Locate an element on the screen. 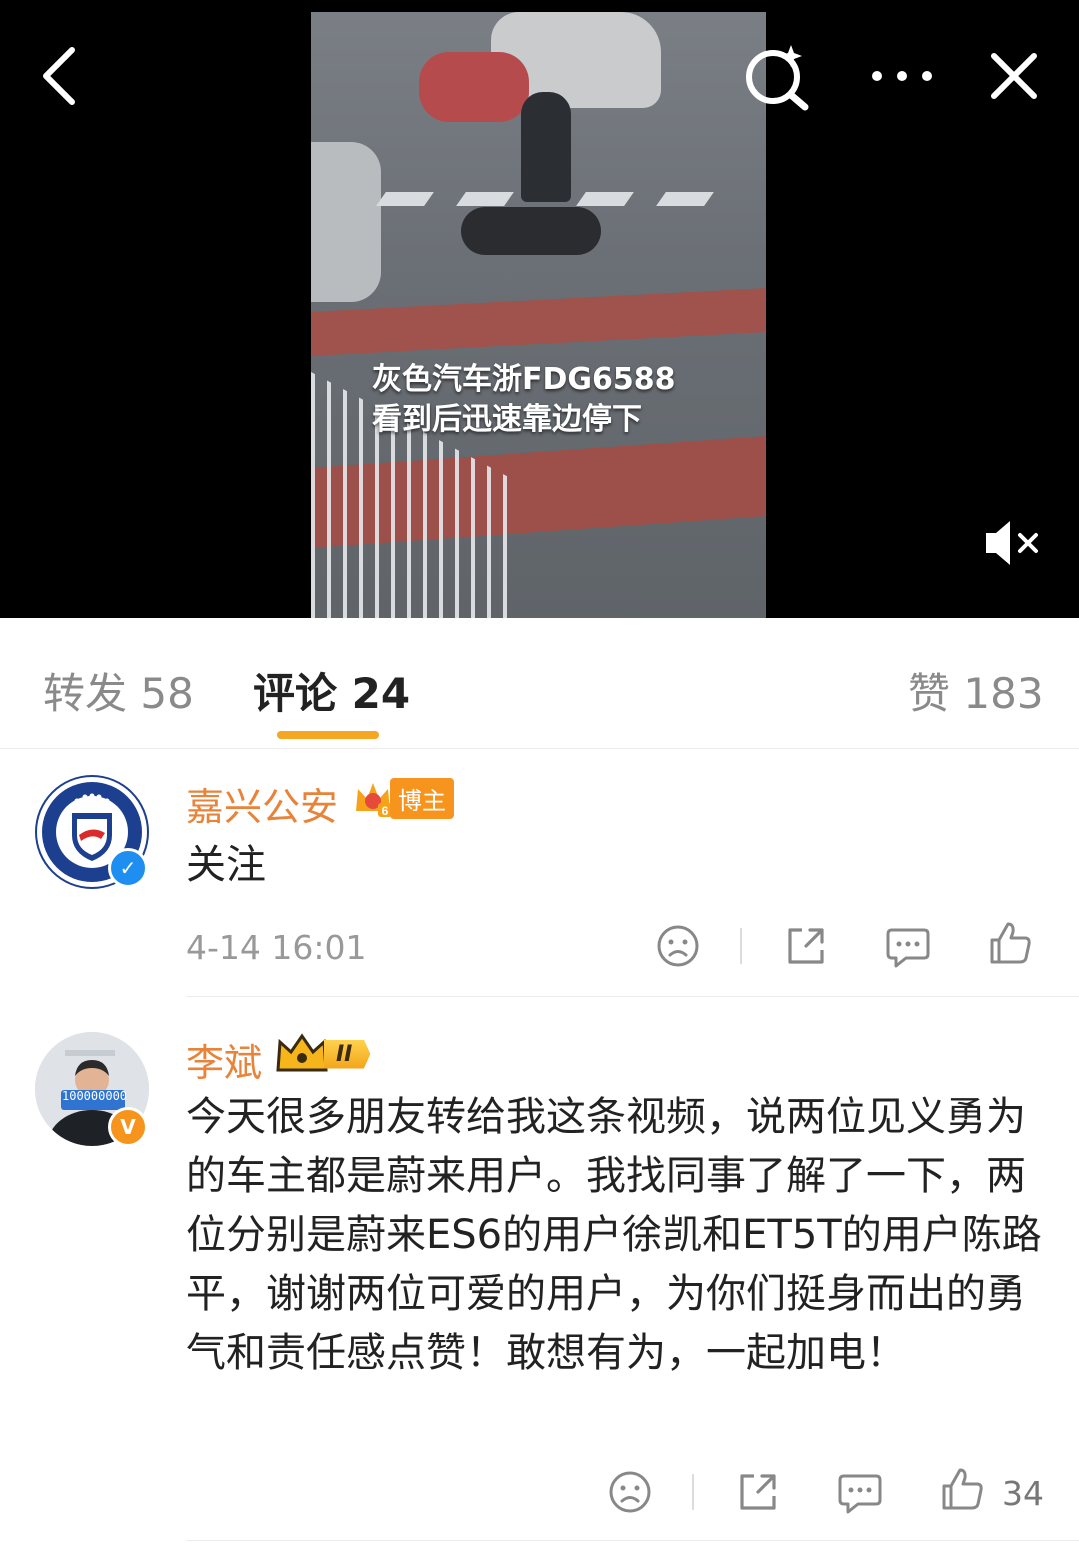  tab-reposts: 转发 58 is located at coordinates (118, 690).